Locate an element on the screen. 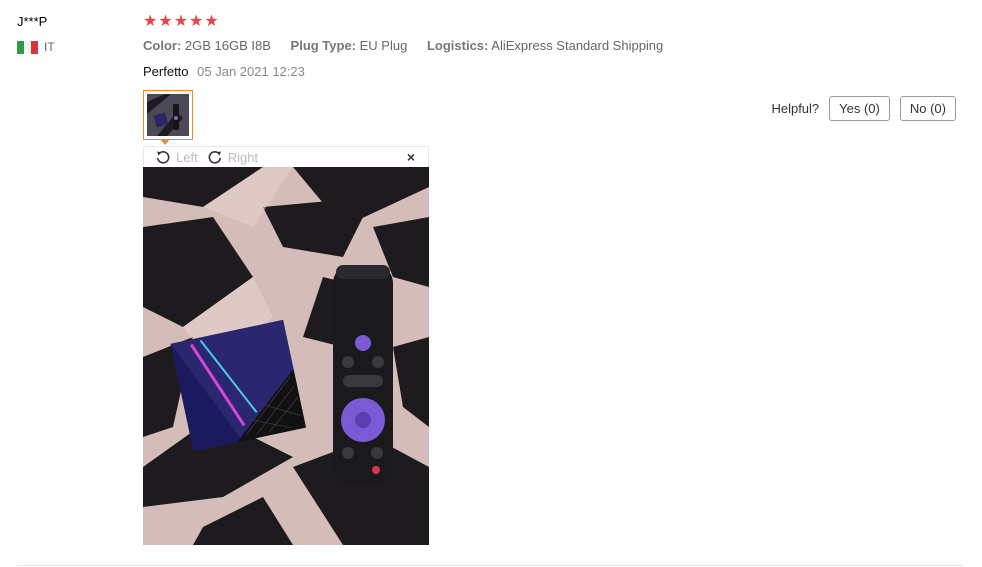 The image size is (982, 567). rotate-right-button: Right is located at coordinates (232, 157).